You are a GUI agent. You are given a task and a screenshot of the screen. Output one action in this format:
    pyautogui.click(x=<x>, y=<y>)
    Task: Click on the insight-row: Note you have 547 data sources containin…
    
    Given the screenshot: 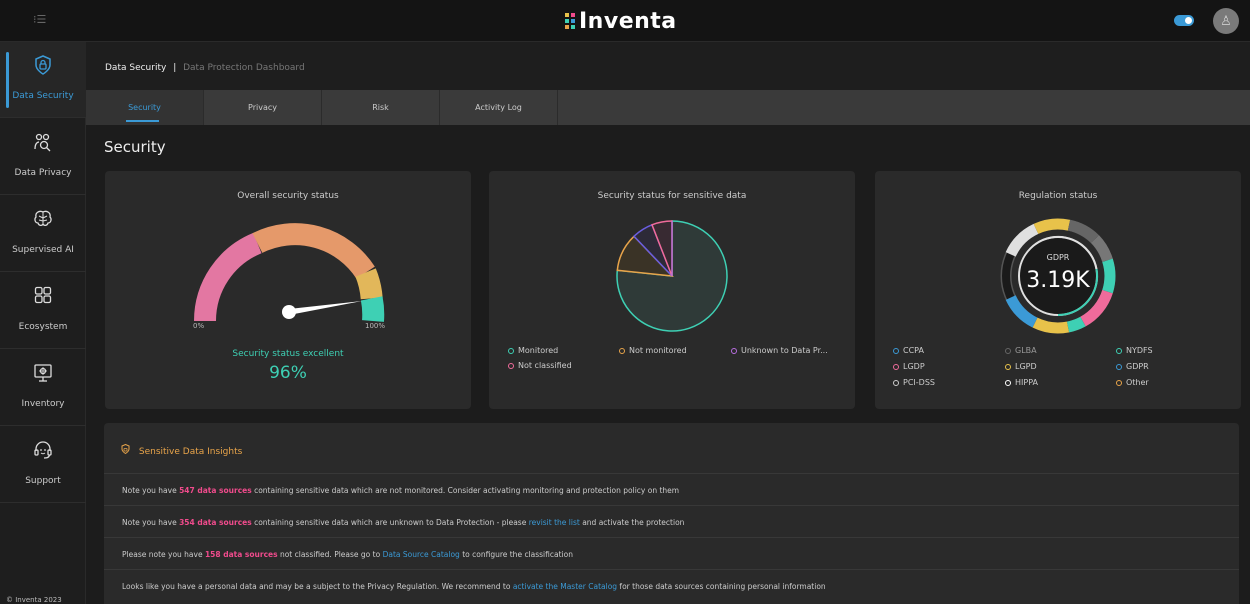 What is the action you would take?
    pyautogui.click(x=671, y=489)
    